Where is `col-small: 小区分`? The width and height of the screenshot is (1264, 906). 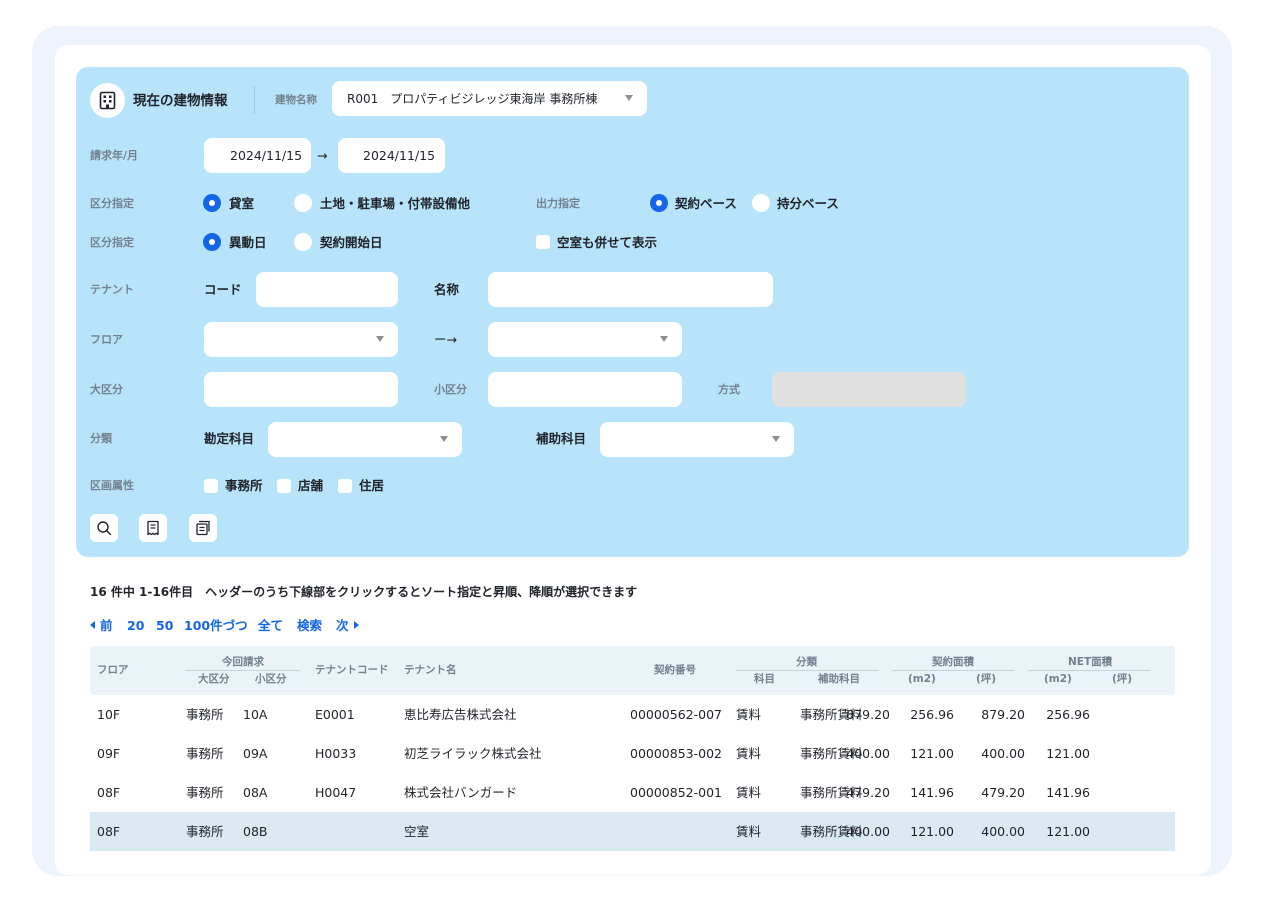
col-small: 小区分 is located at coordinates (271, 679).